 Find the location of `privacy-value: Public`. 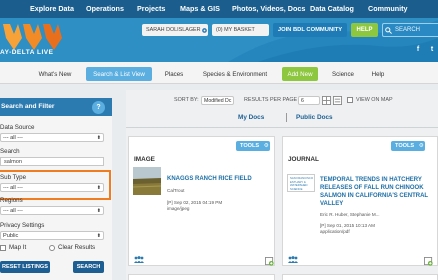

privacy-value: Public is located at coordinates (11, 236).